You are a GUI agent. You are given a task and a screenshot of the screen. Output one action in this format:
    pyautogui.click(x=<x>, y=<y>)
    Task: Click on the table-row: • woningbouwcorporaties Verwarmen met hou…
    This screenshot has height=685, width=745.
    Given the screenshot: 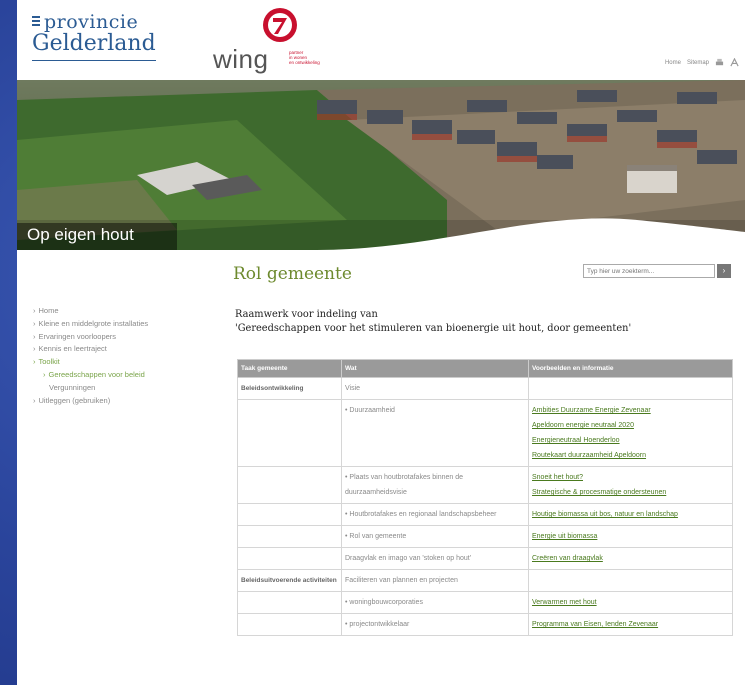 What is the action you would take?
    pyautogui.click(x=485, y=602)
    